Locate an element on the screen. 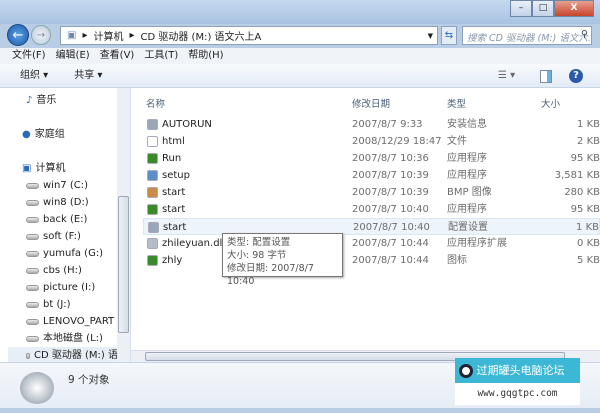 Image resolution: width=600 pixels, height=413 pixels. nav-item: CD 驱动器 (M:) 语 is located at coordinates (63, 354).